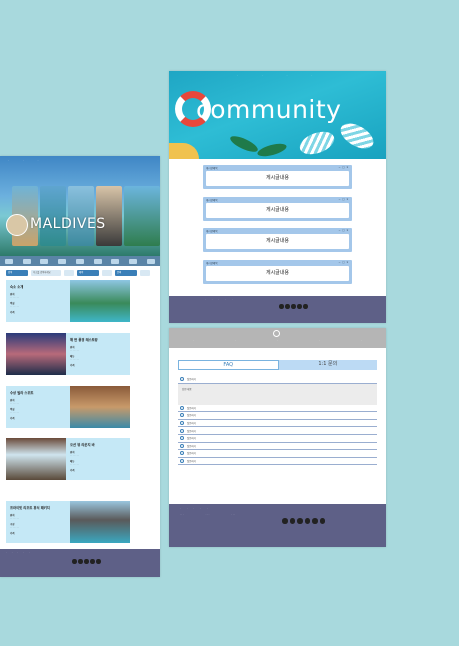  What do you see at coordinates (212, 231) in the screenshot?
I see `post-title: 게시글제목` at bounding box center [212, 231].